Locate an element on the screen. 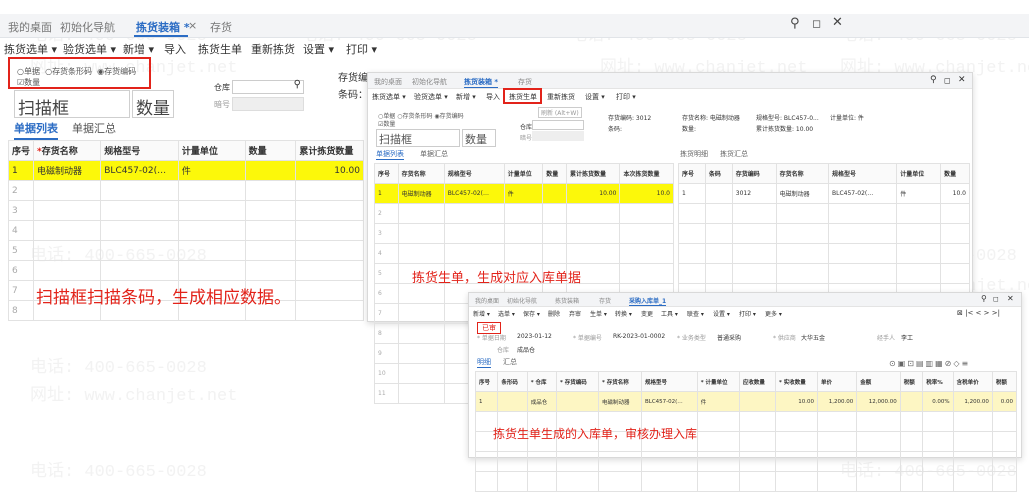 This screenshot has height=492, width=1029. w3-nav-icons: ⊠ |< < > >| is located at coordinates (978, 313).